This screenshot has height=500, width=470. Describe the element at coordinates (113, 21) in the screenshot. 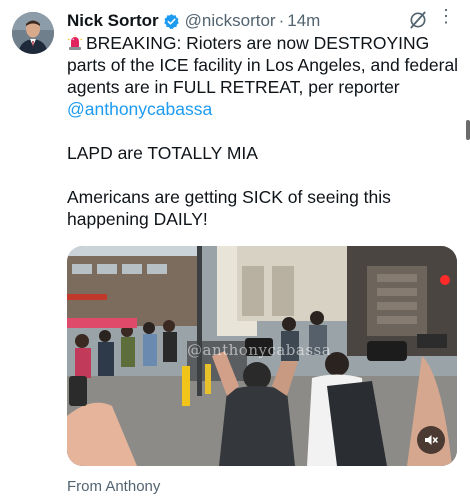

I see `author-name: Nick Sortor` at that location.